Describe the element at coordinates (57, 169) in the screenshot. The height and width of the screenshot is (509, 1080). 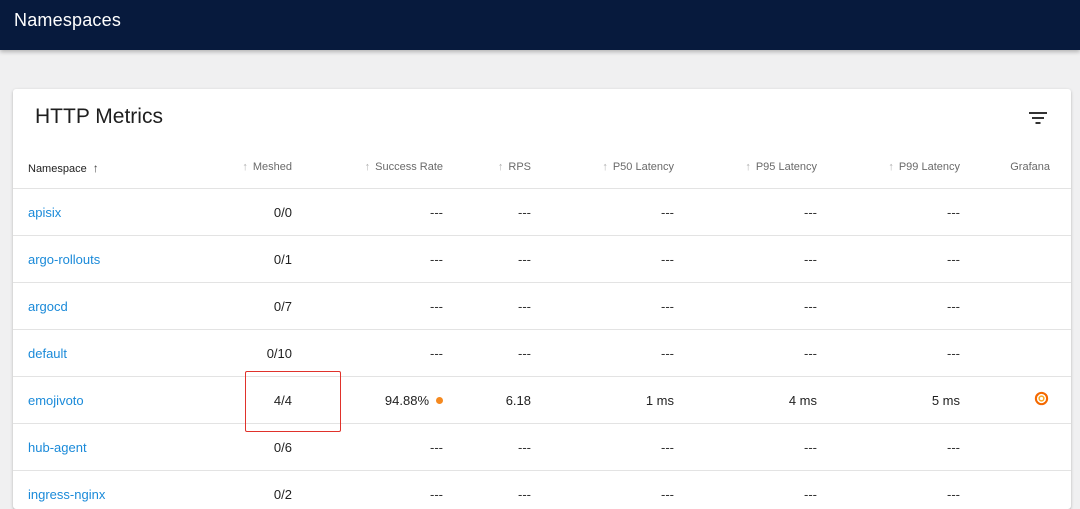
I see `column-label: Namespace` at that location.